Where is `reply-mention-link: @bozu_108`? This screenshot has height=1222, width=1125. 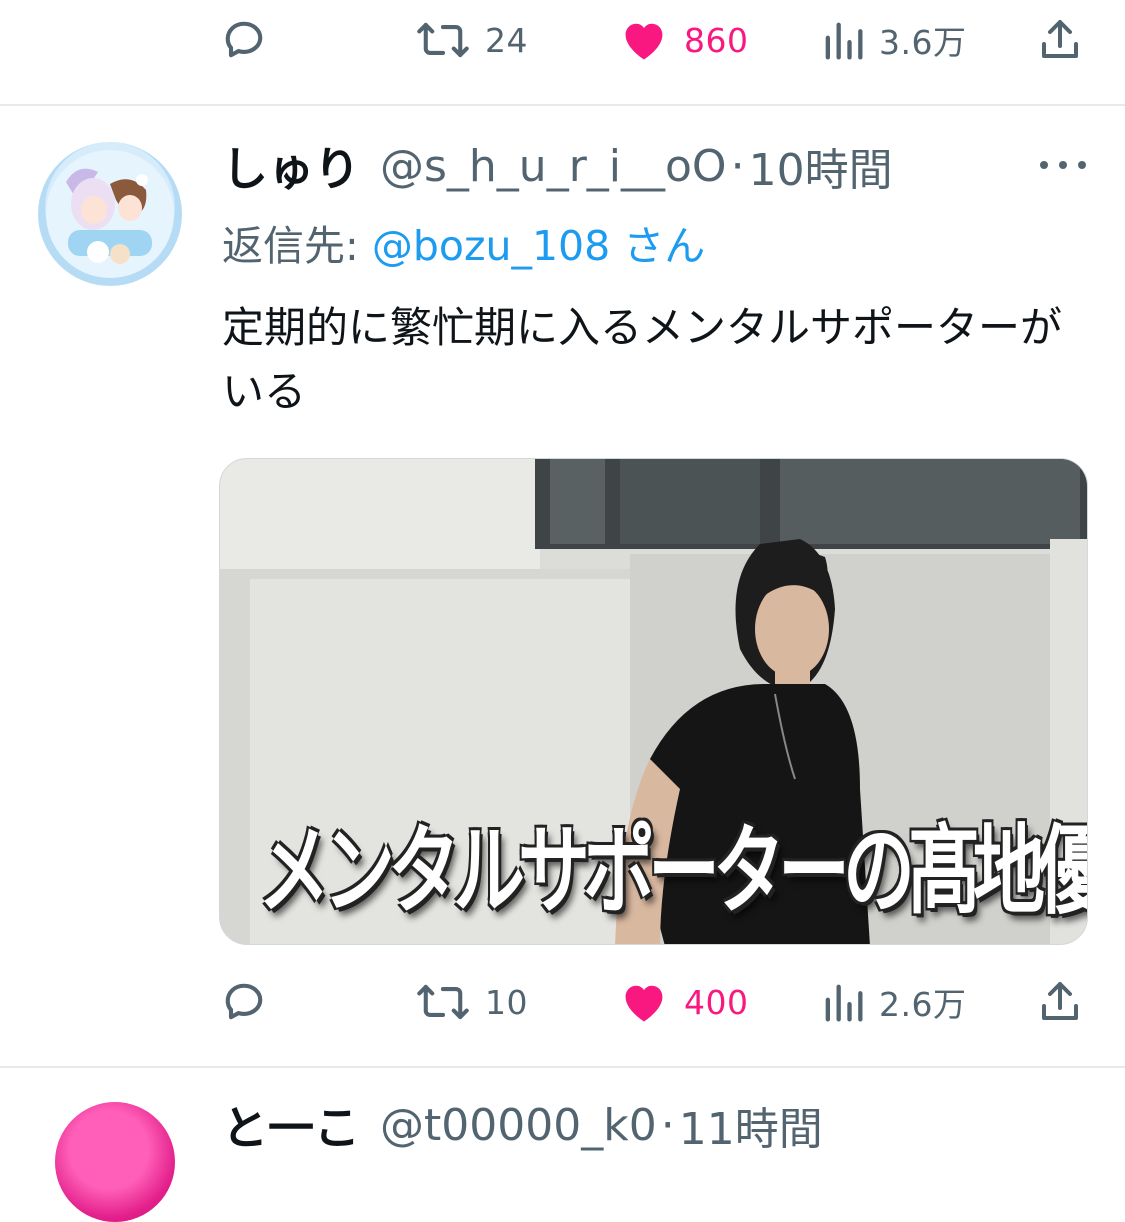 reply-mention-link: @bozu_108 is located at coordinates (491, 246).